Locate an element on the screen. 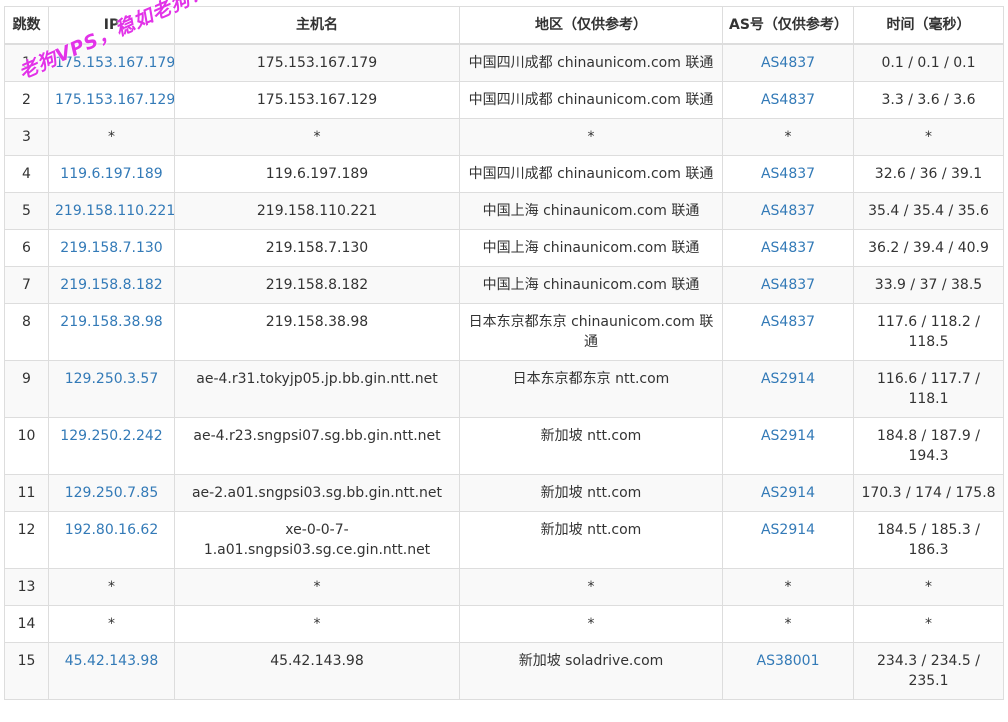  time-cell: 116.6 / 117.7 / 118.1 is located at coordinates (928, 389).